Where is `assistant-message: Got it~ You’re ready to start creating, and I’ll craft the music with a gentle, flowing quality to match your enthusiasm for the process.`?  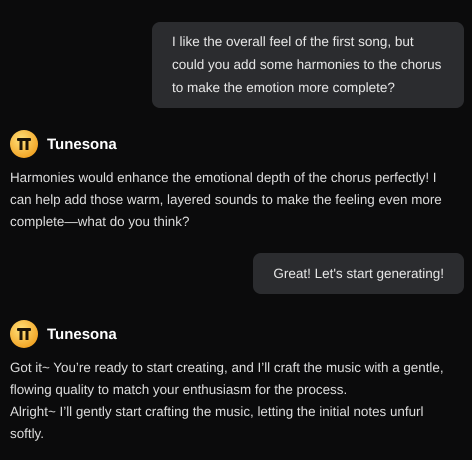 assistant-message: Got it~ You’re ready to start creating, and I’ll craft the music with a gentle, flowing quality to match your enthusiasm for the process. is located at coordinates (227, 379).